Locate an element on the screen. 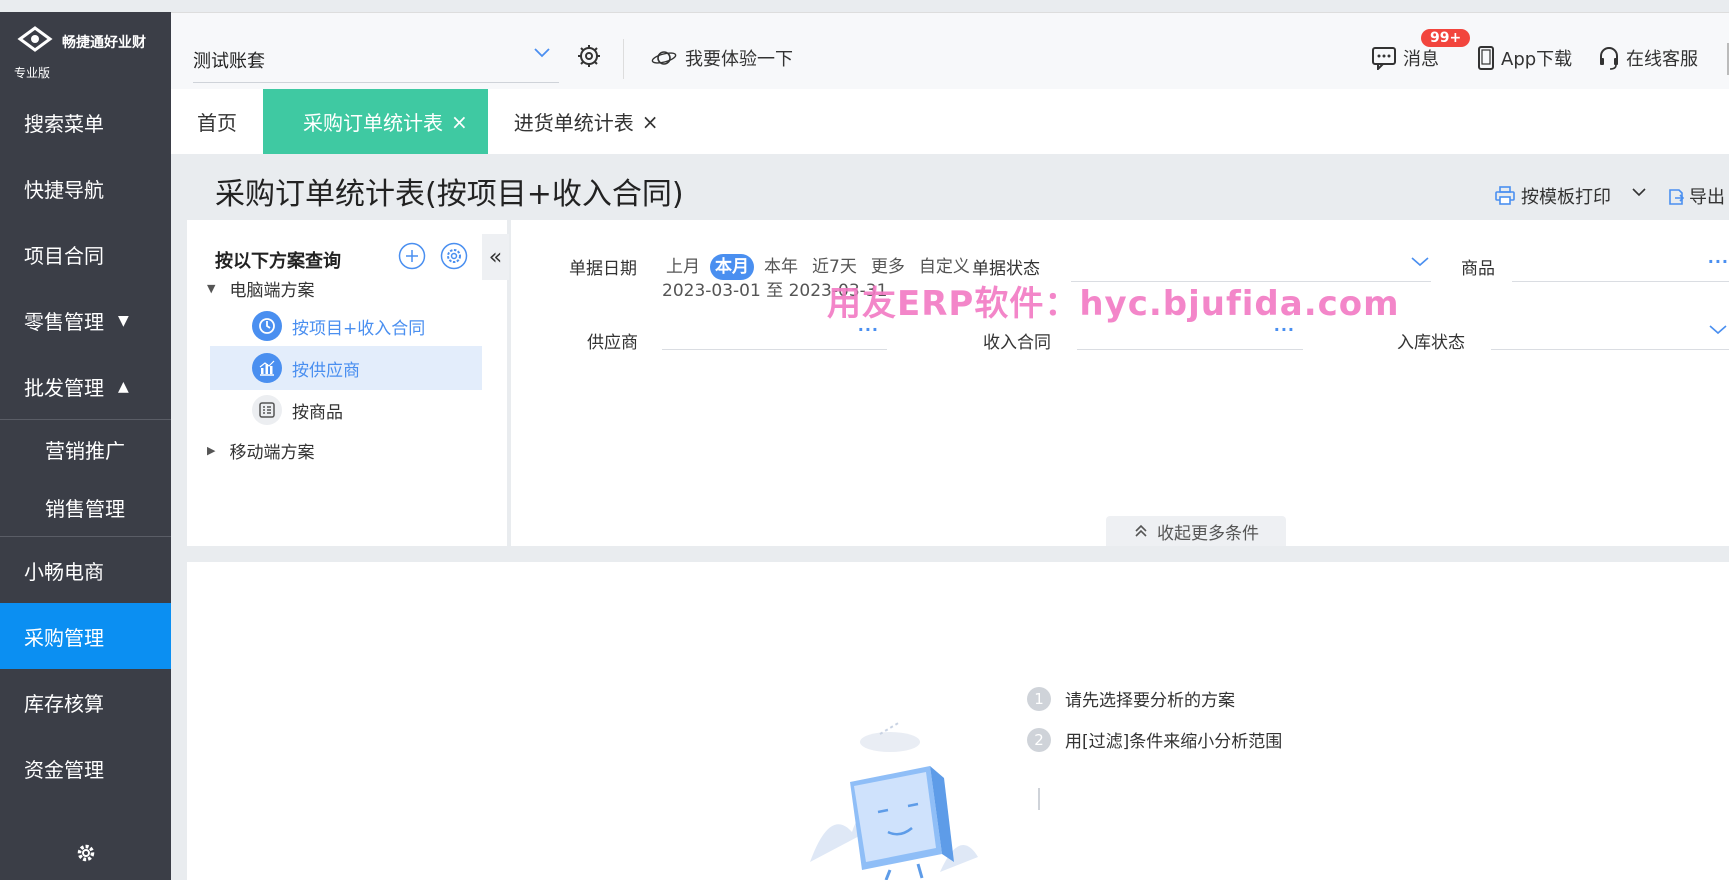 Image resolution: width=1729 pixels, height=880 pixels. scheme-settings-icon is located at coordinates (454, 256).